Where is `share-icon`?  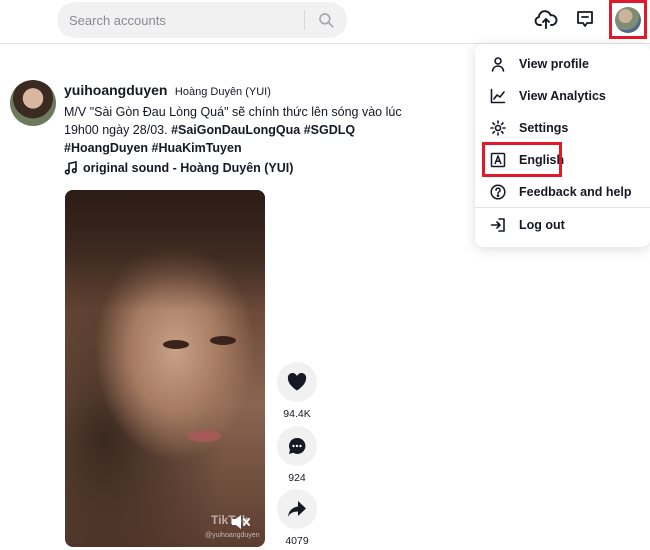
share-icon is located at coordinates (297, 509).